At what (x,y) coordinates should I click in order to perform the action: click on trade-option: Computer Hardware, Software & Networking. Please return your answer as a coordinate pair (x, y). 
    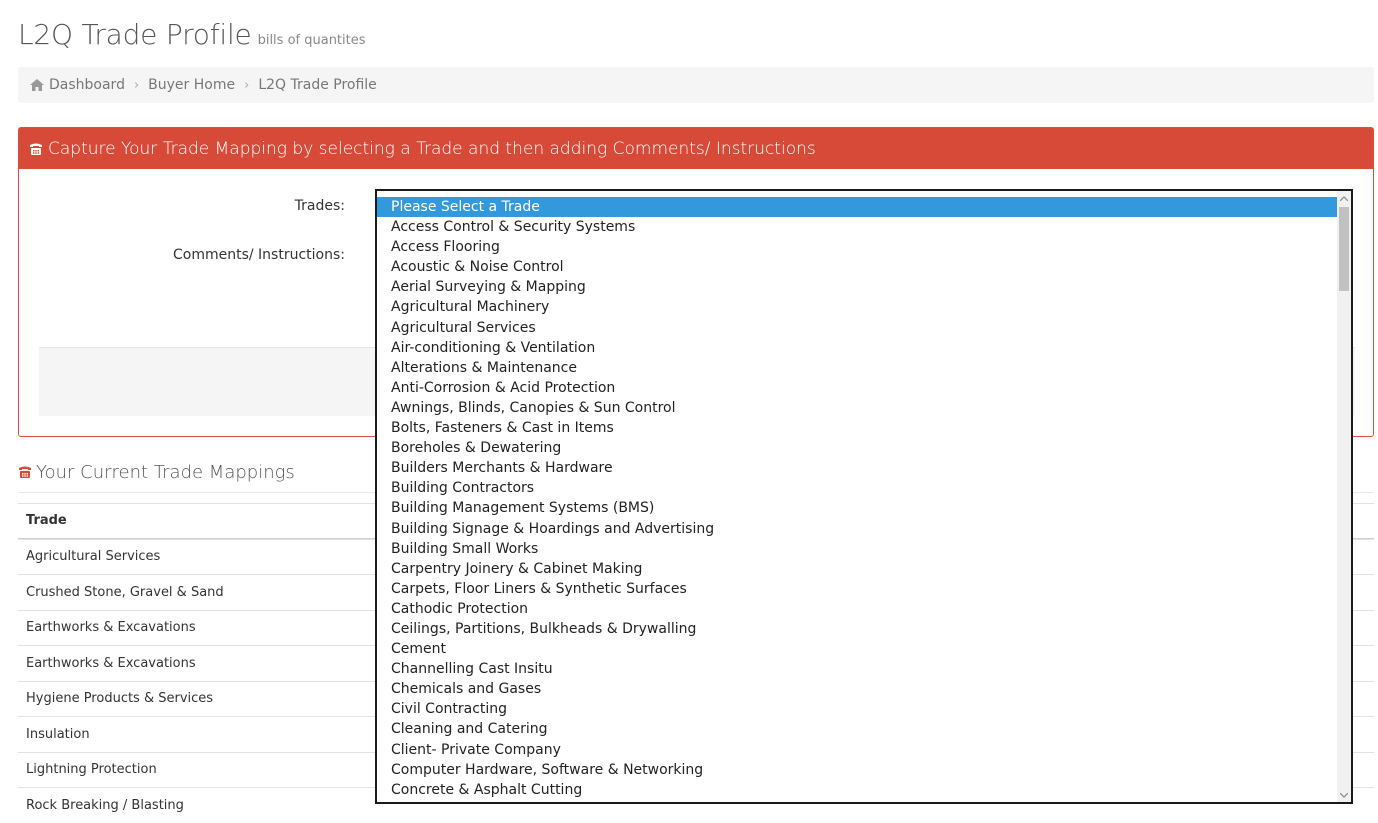
    Looking at the image, I should click on (858, 770).